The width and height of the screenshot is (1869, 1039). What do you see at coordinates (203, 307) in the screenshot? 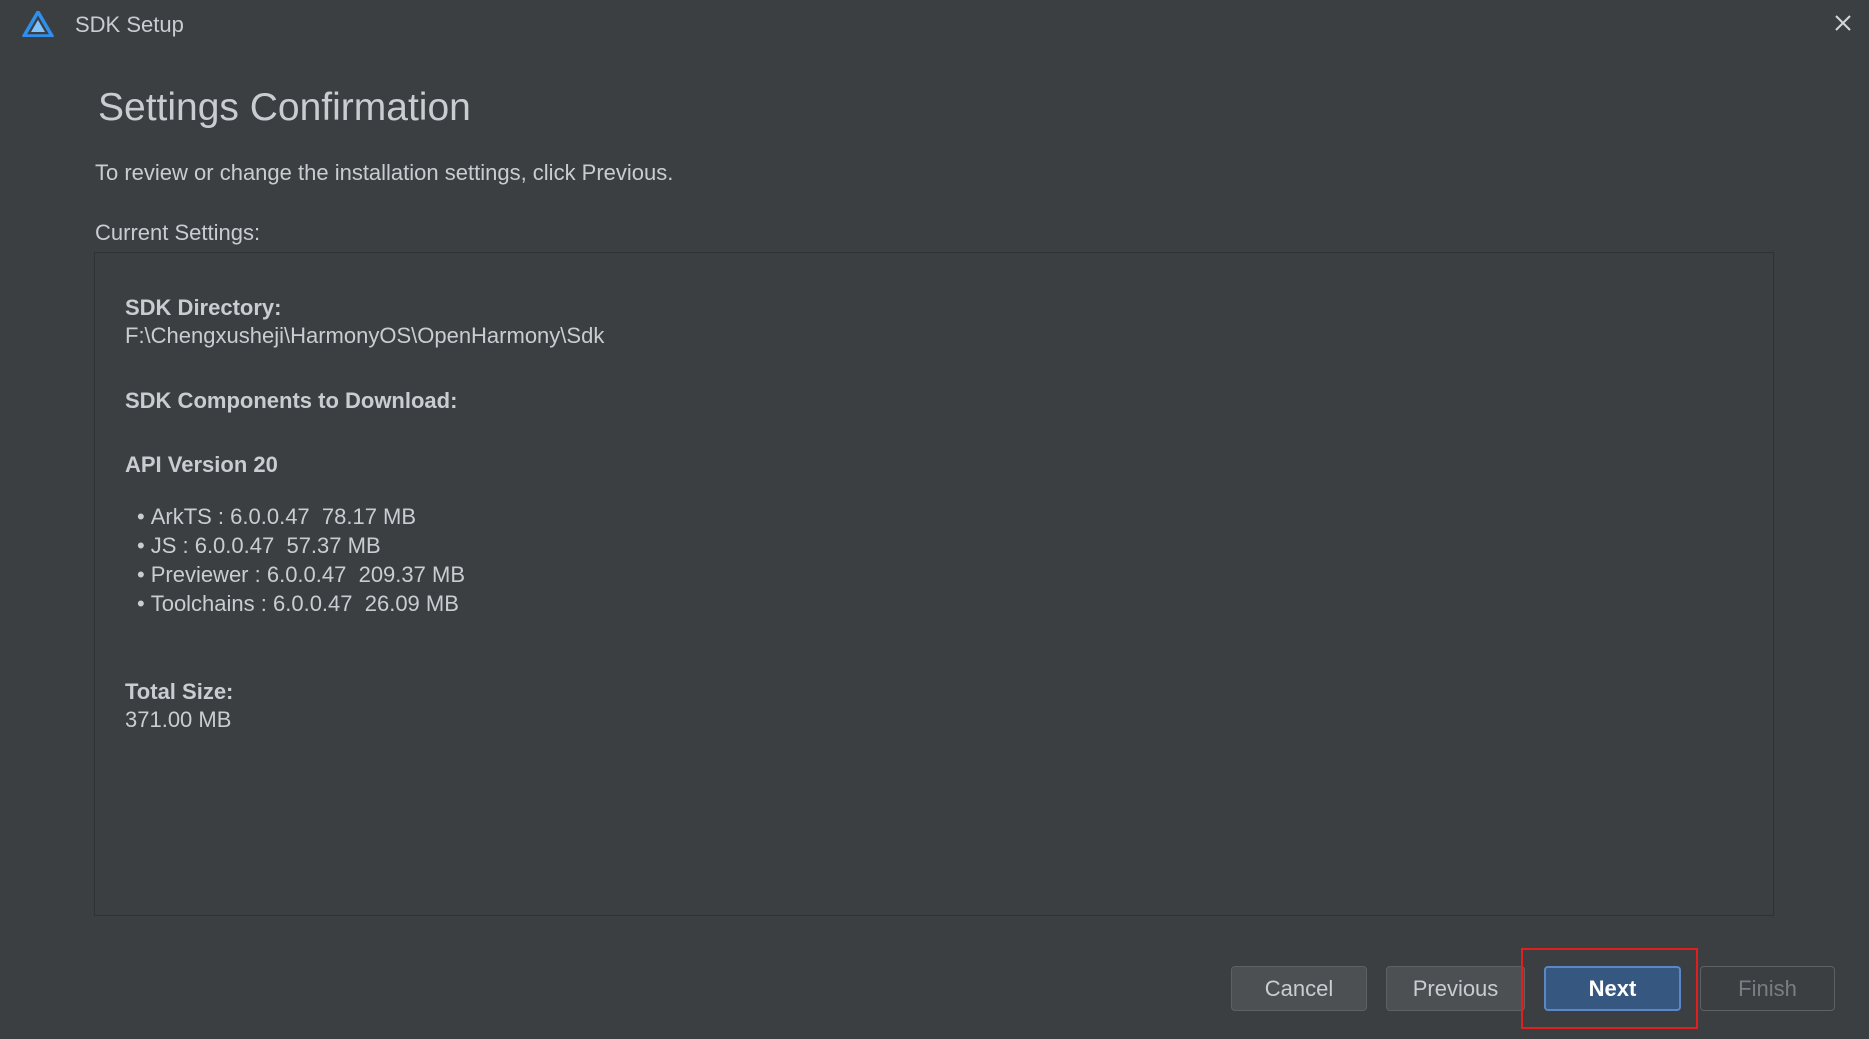
I see `sdk-directory-label: SDK Directory:` at bounding box center [203, 307].